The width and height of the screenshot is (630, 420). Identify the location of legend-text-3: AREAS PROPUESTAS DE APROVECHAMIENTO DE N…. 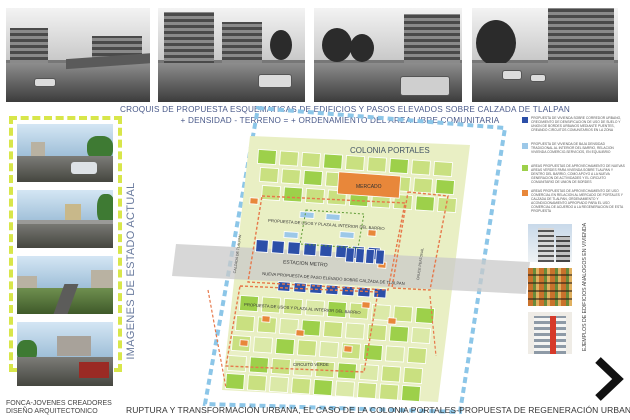
(578, 174).